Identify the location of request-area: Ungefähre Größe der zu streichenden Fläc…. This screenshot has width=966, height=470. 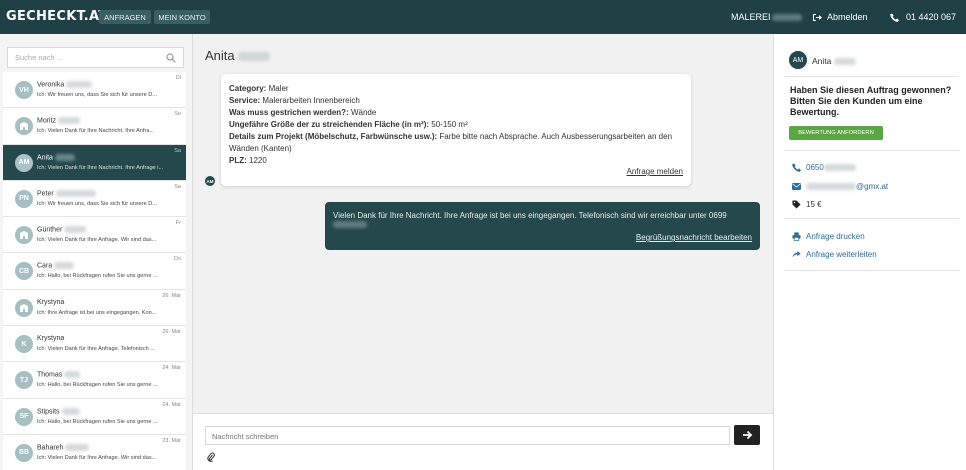
(348, 124).